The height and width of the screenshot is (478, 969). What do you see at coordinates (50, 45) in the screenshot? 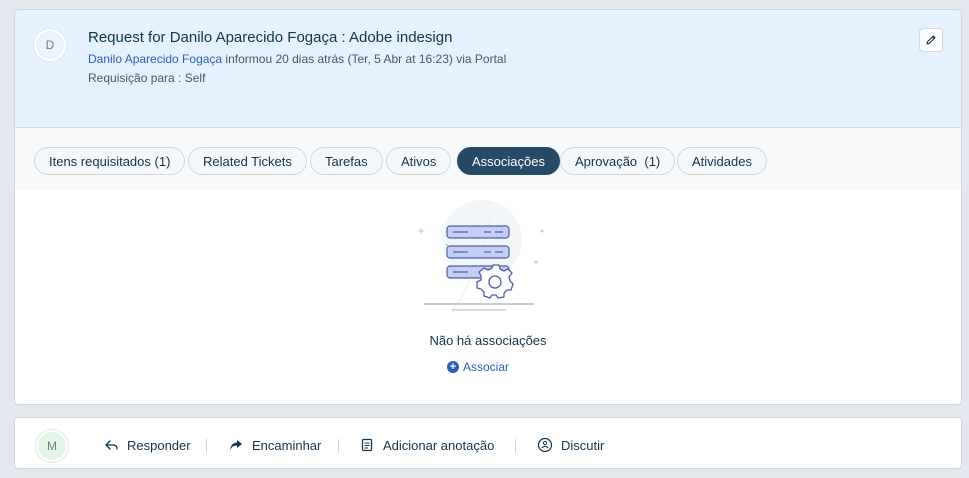
I see `requester-avatar: D` at bounding box center [50, 45].